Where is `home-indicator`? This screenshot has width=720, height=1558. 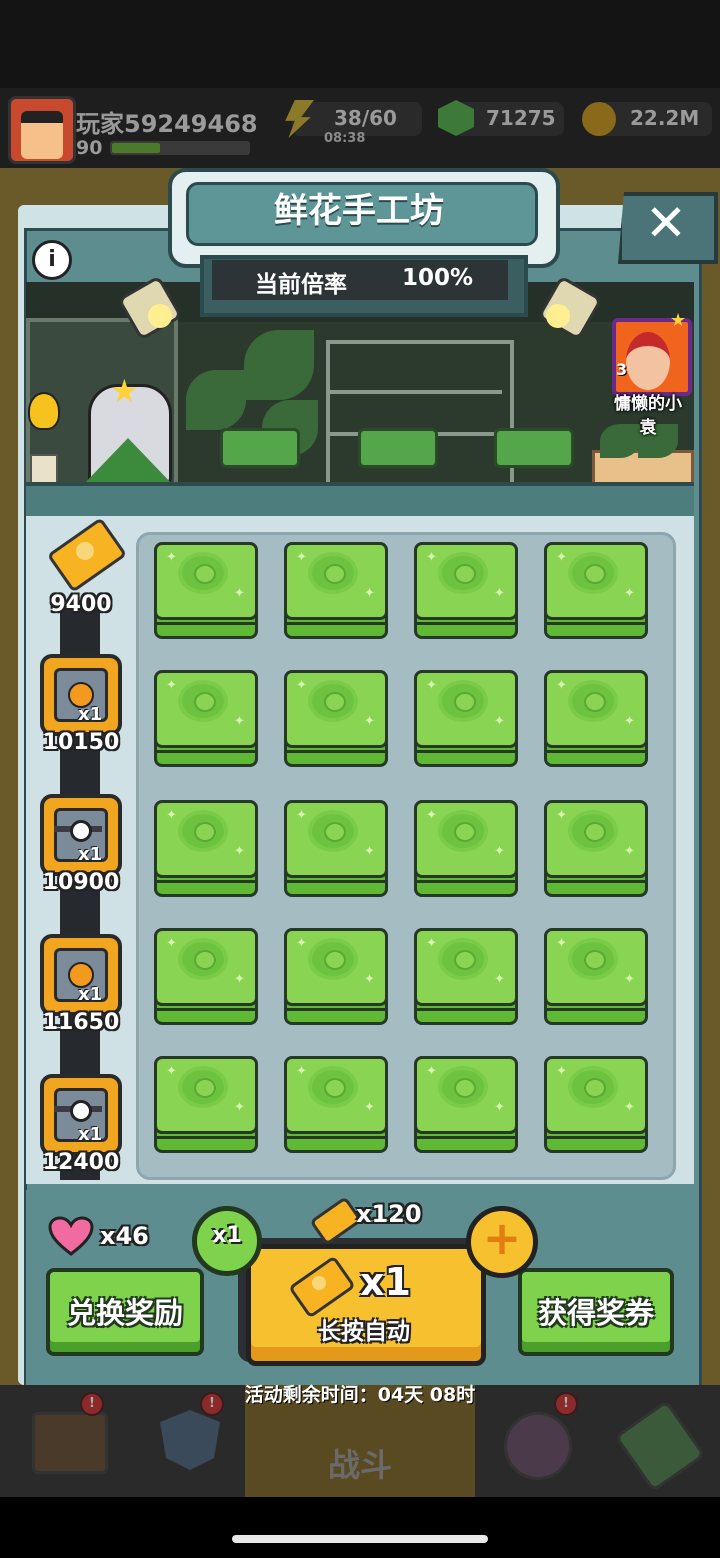 home-indicator is located at coordinates (360, 1539).